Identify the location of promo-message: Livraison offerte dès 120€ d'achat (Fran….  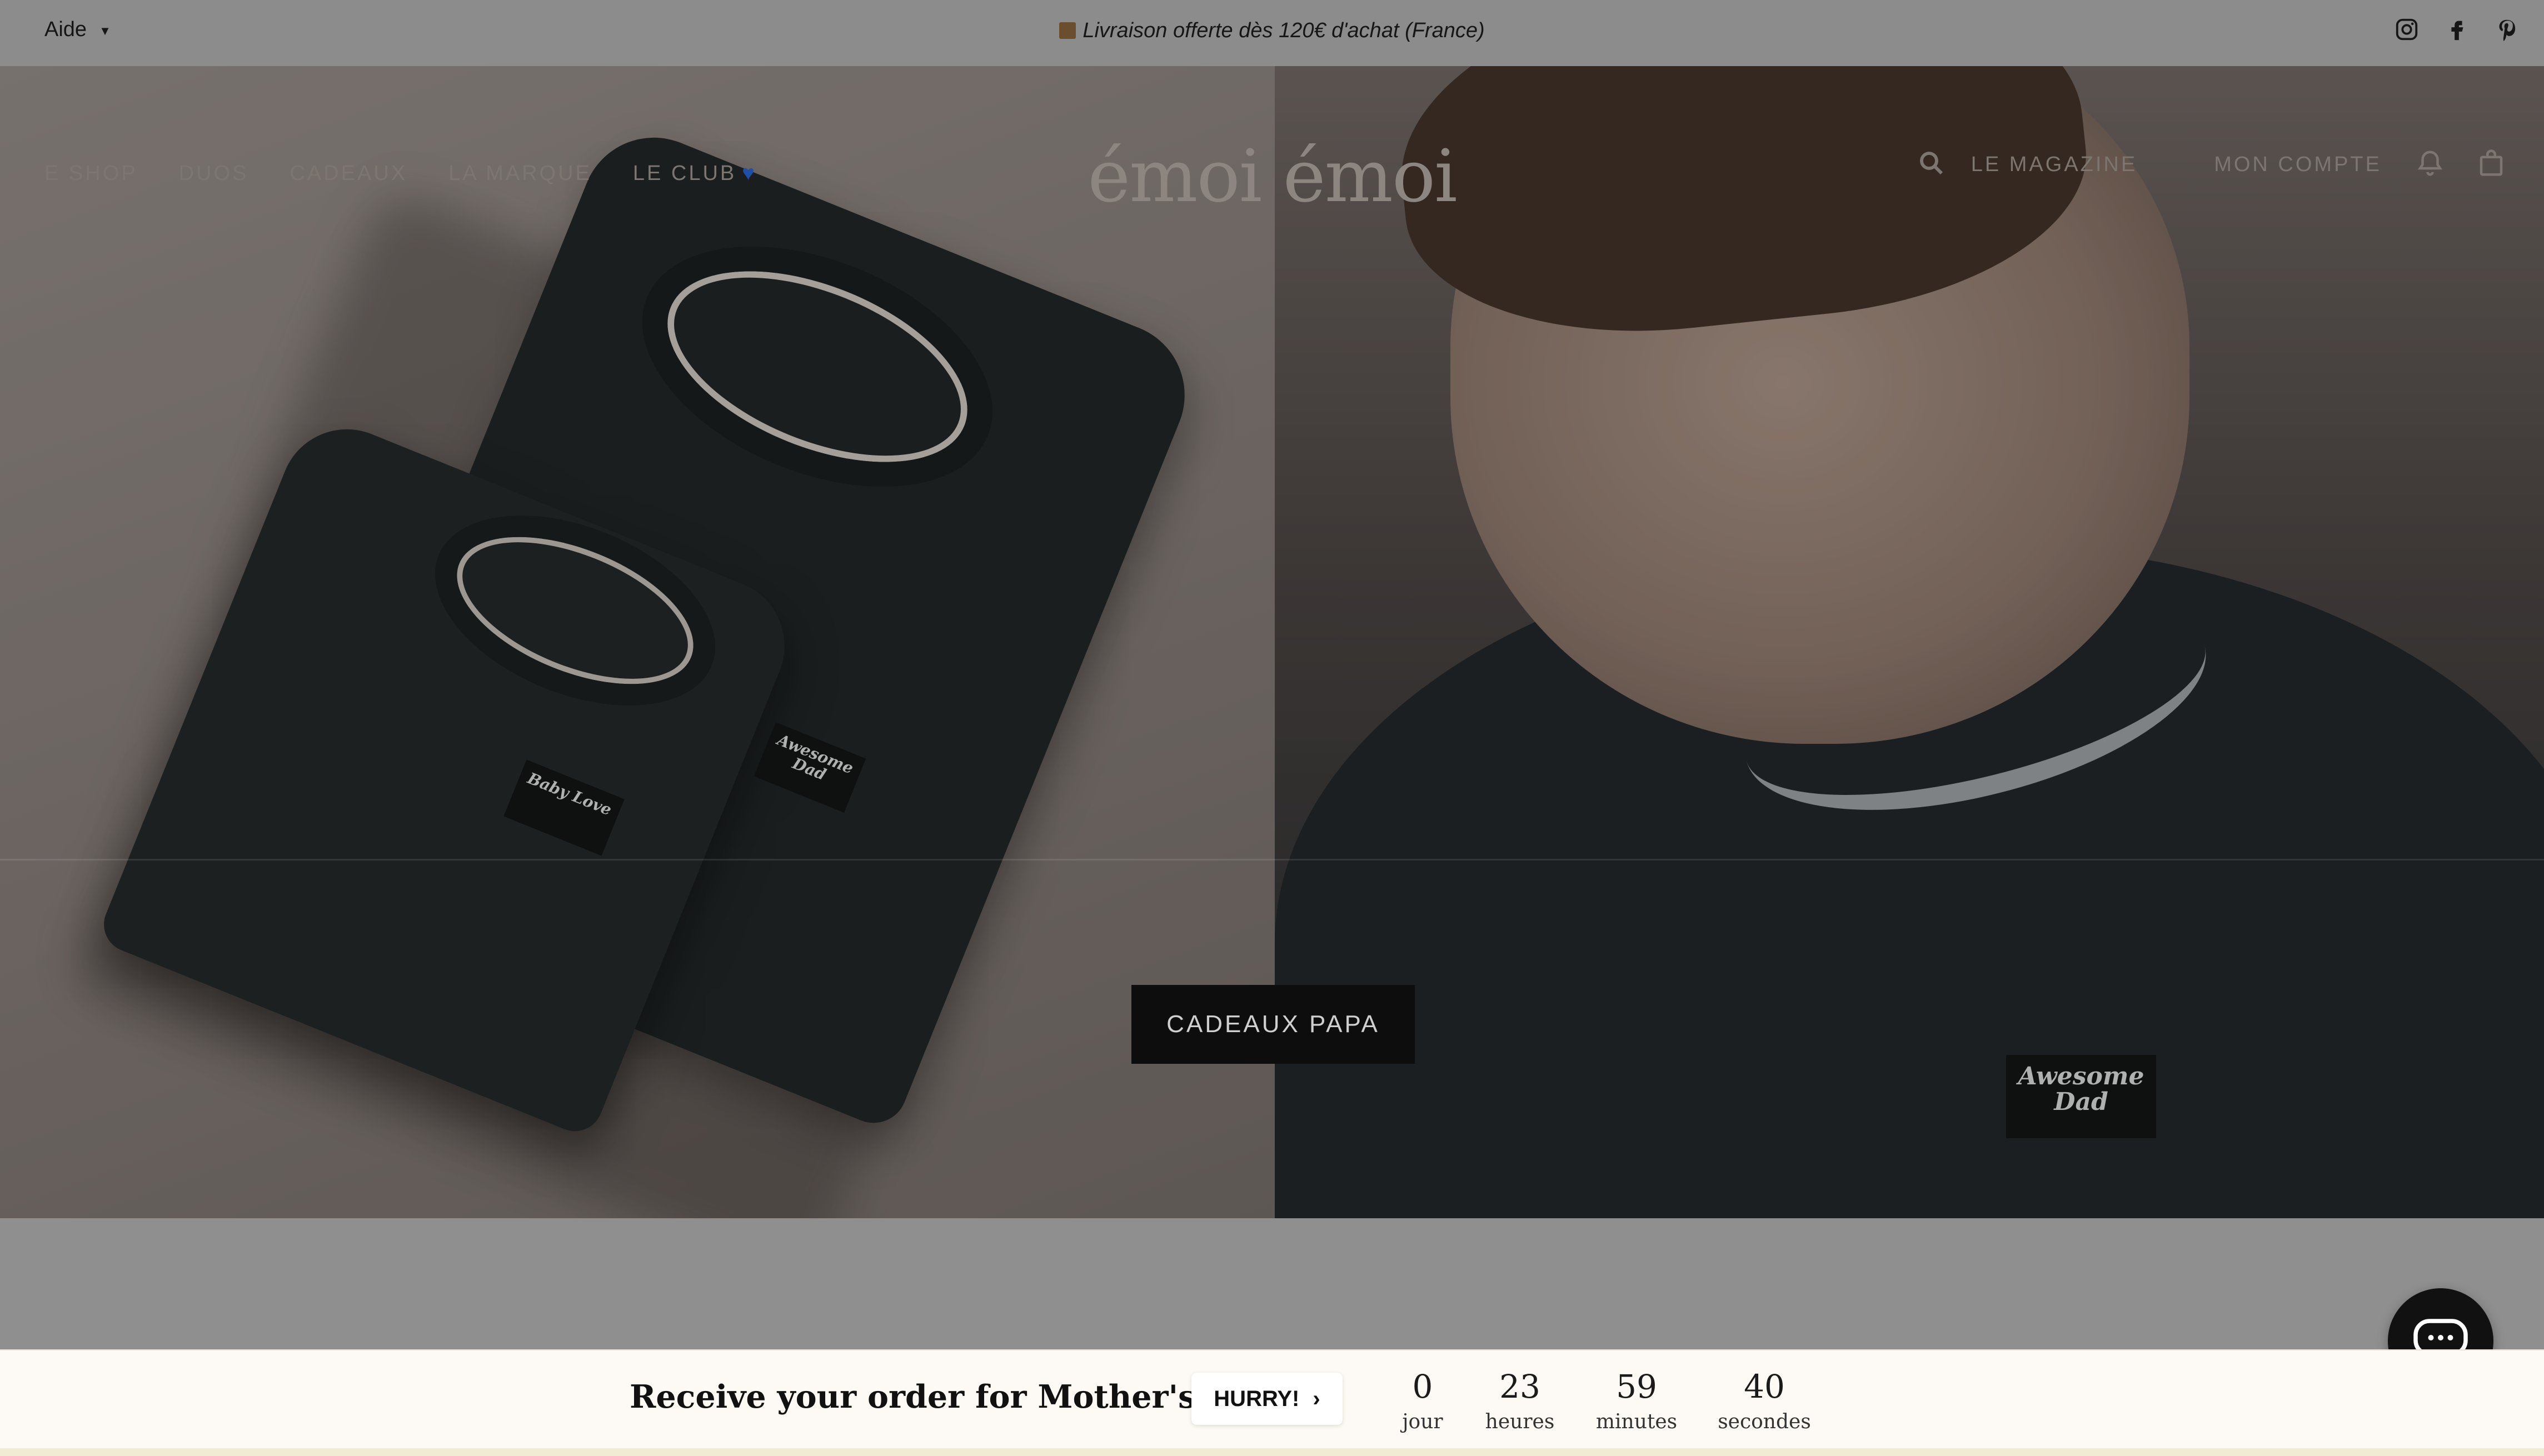
(1272, 31).